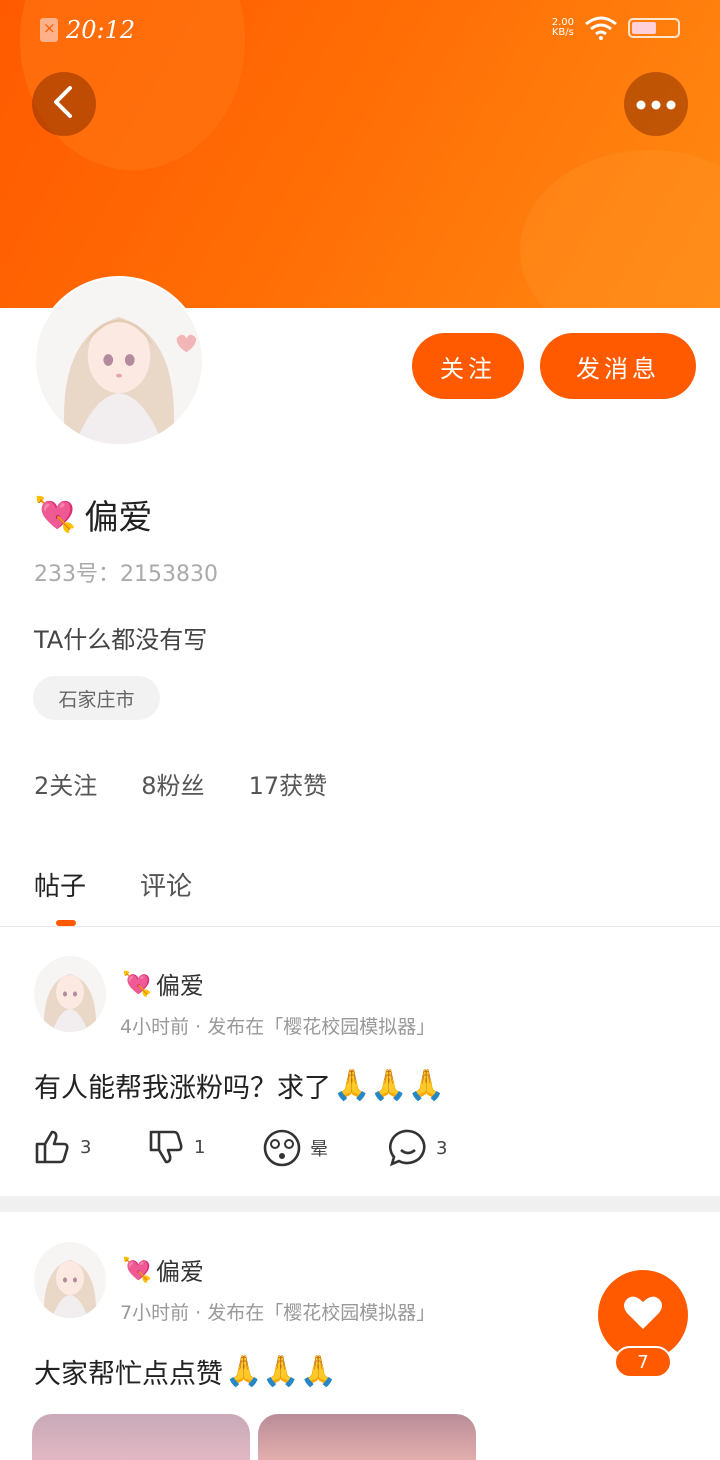  What do you see at coordinates (182, 1088) in the screenshot?
I see `post-text: 有人能帮我涨粉吗？求了` at bounding box center [182, 1088].